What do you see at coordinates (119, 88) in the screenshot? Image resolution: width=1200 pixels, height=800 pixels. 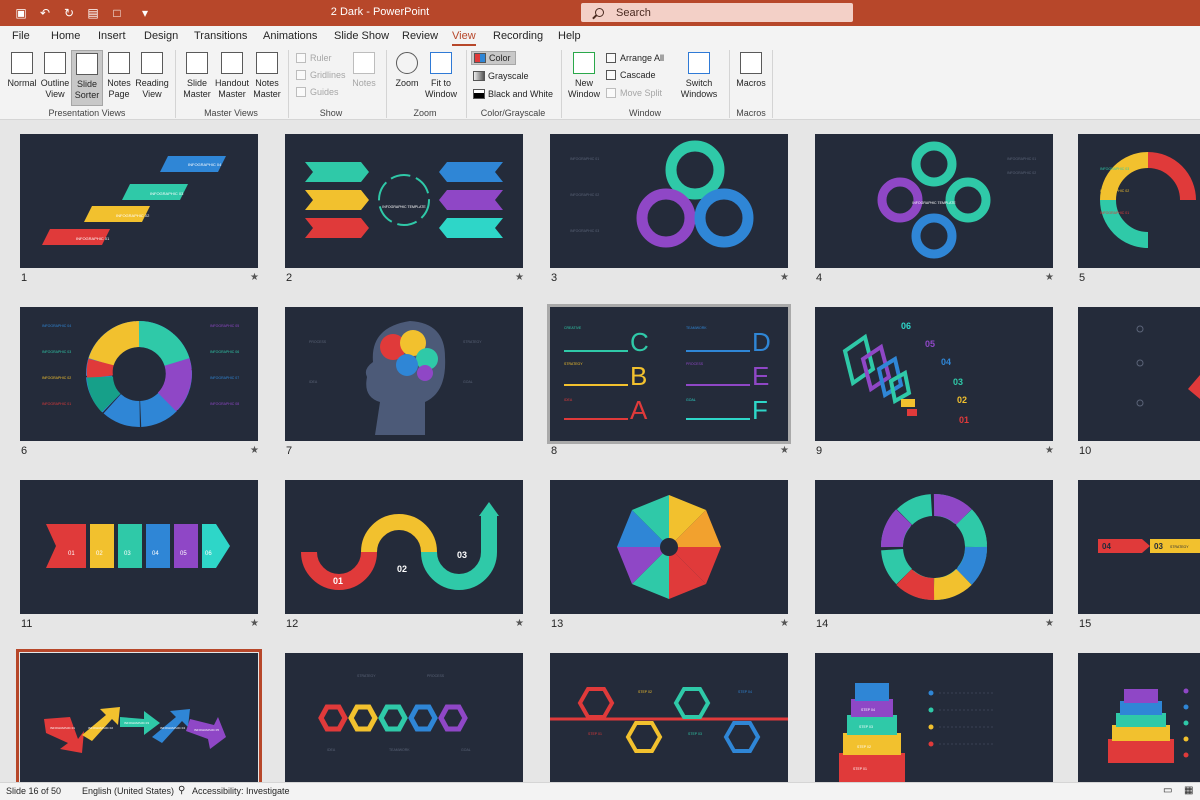 I see `notes-page-label: Notes Page` at bounding box center [119, 88].